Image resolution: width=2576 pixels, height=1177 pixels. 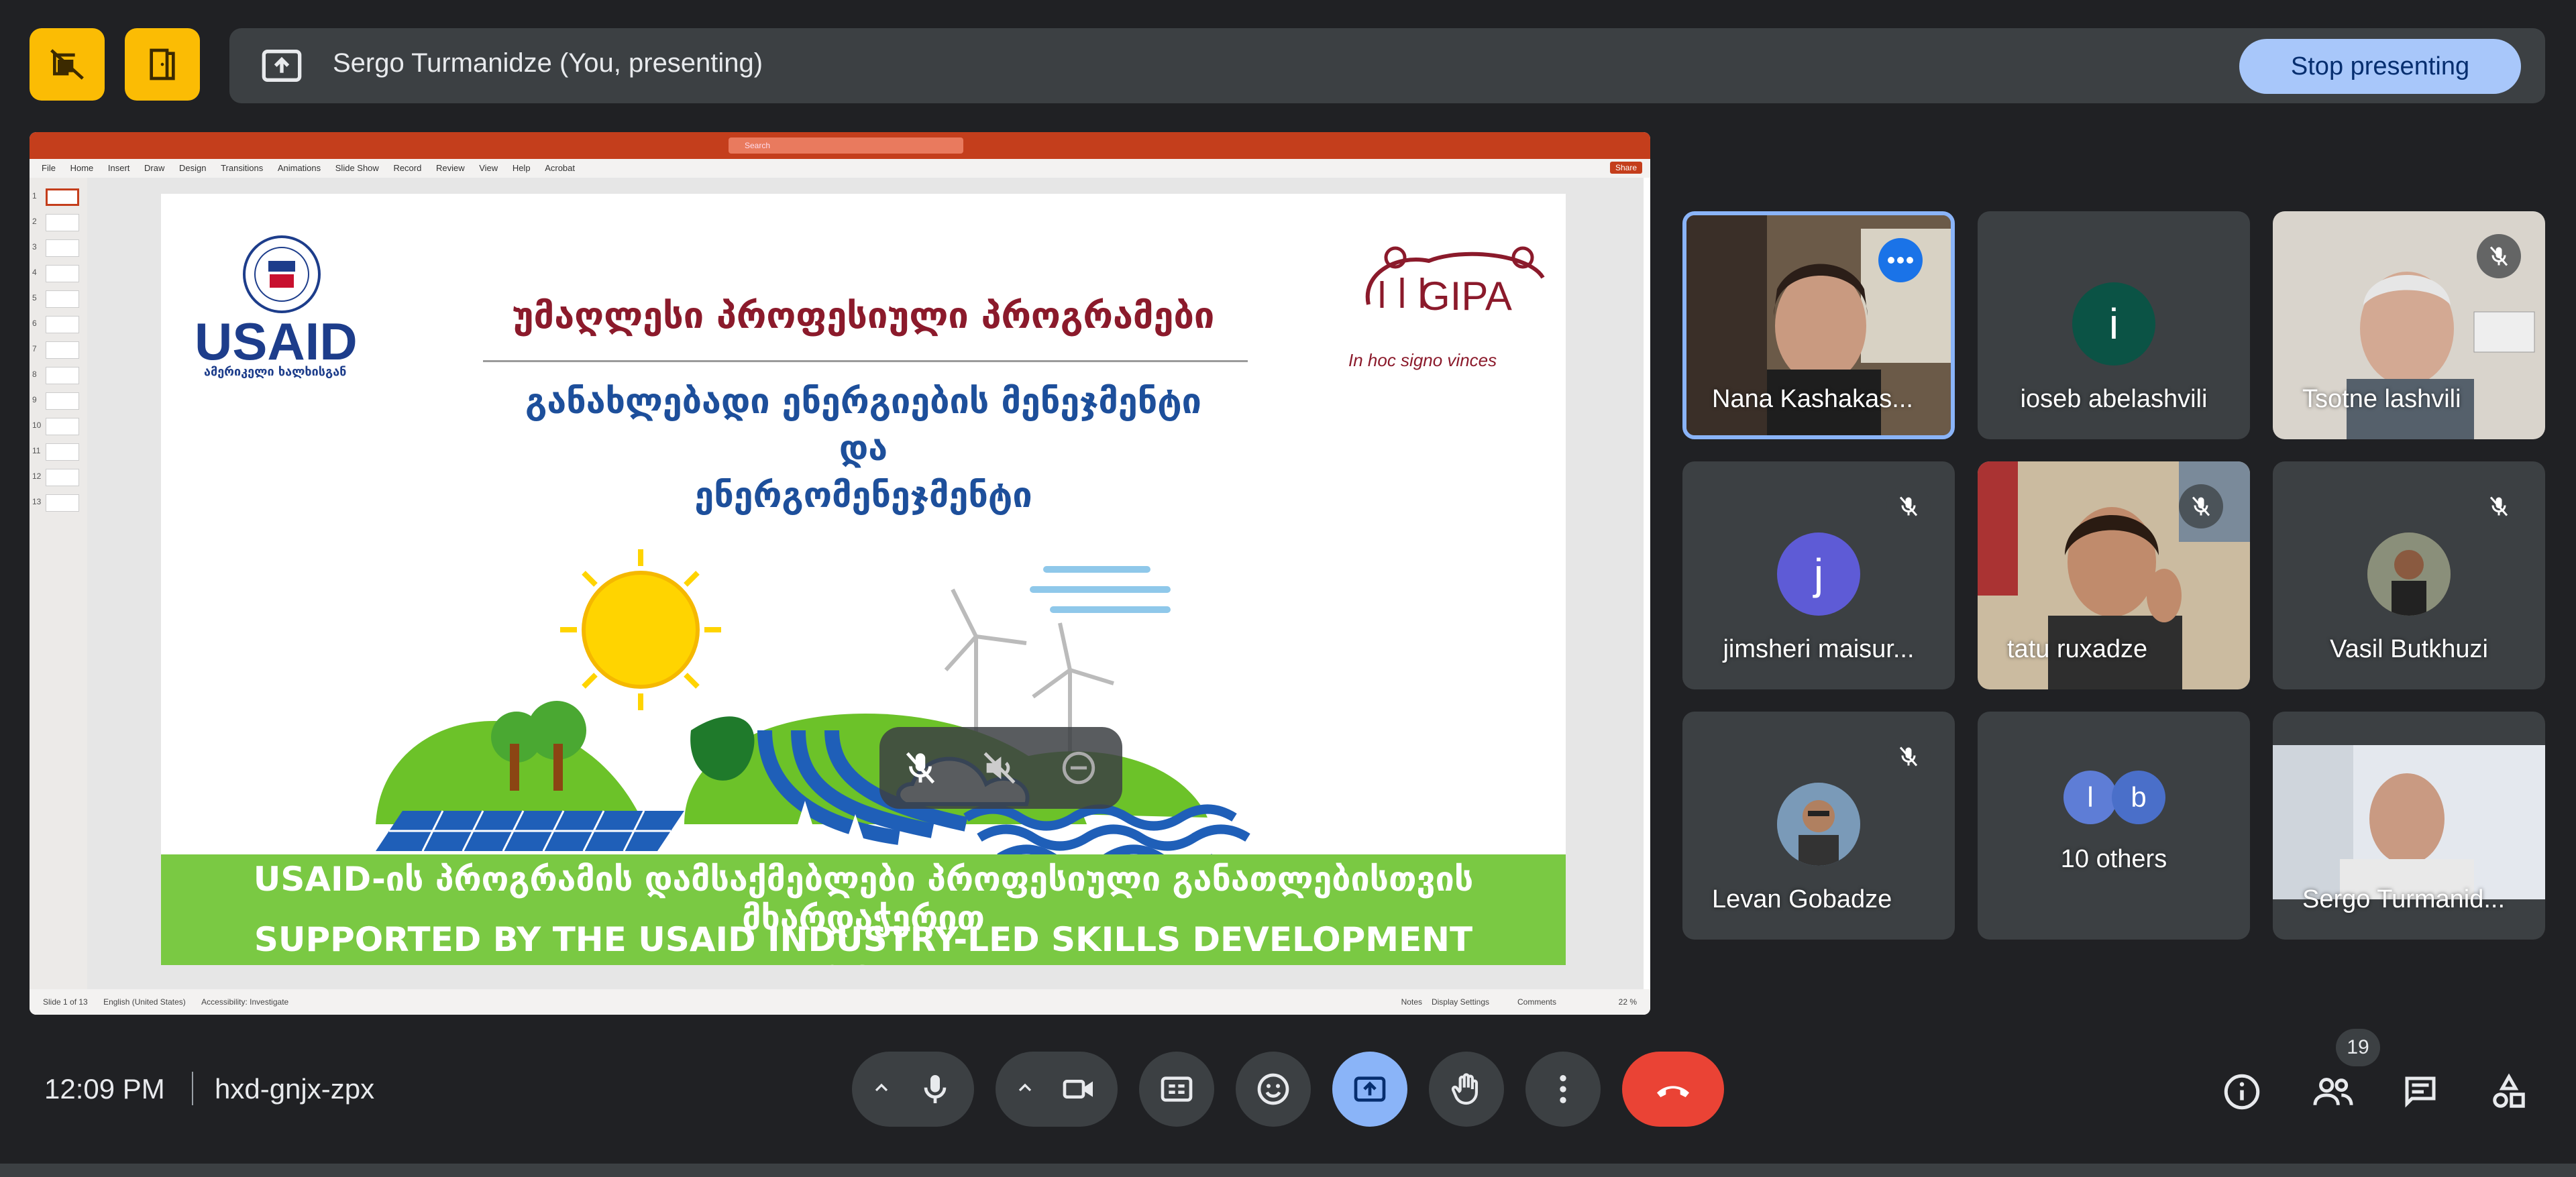 What do you see at coordinates (1422, 360) in the screenshot?
I see `gipa-motto: In hoc signo vinces` at bounding box center [1422, 360].